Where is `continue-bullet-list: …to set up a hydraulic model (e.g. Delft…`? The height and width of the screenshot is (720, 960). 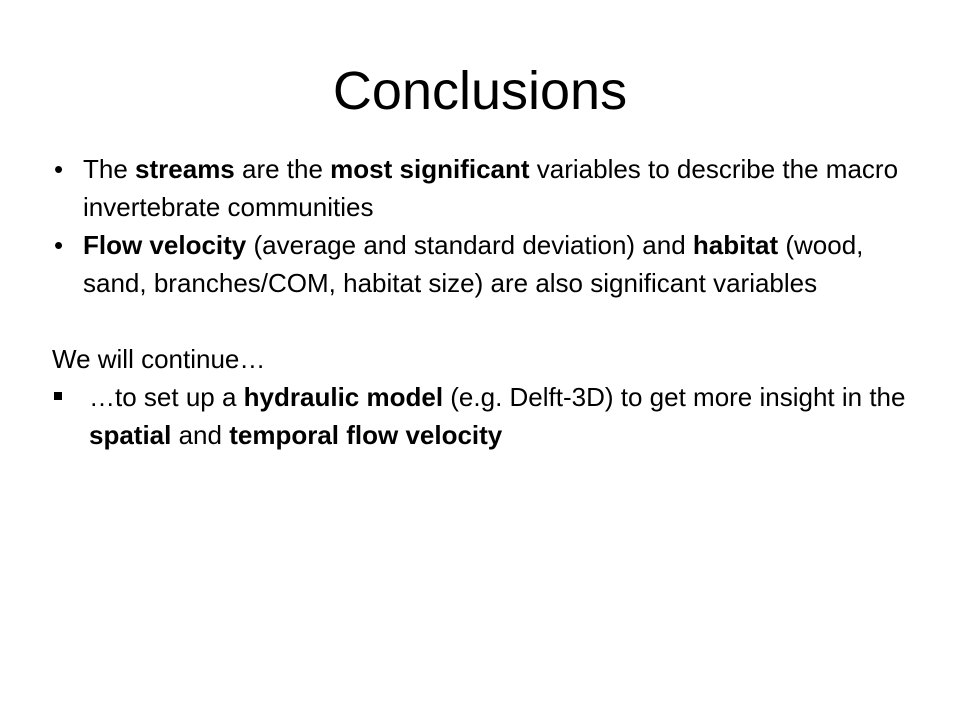
continue-bullet-list: …to set up a hydraulic model (e.g. Delft… is located at coordinates (492, 416).